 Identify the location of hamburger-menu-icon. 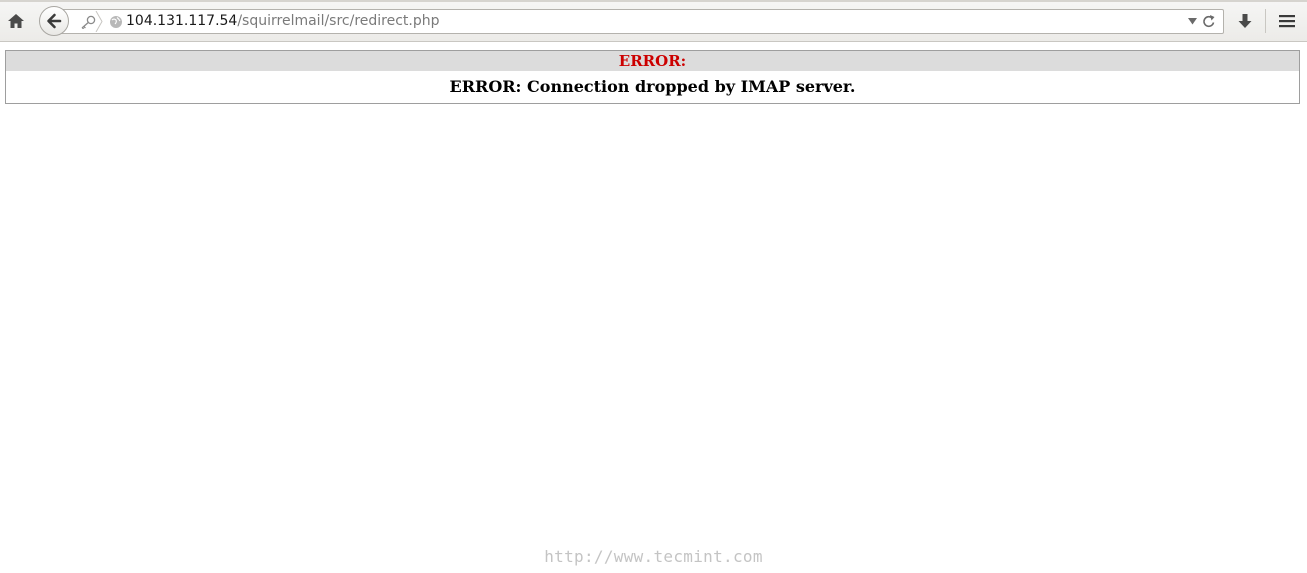
(1287, 21).